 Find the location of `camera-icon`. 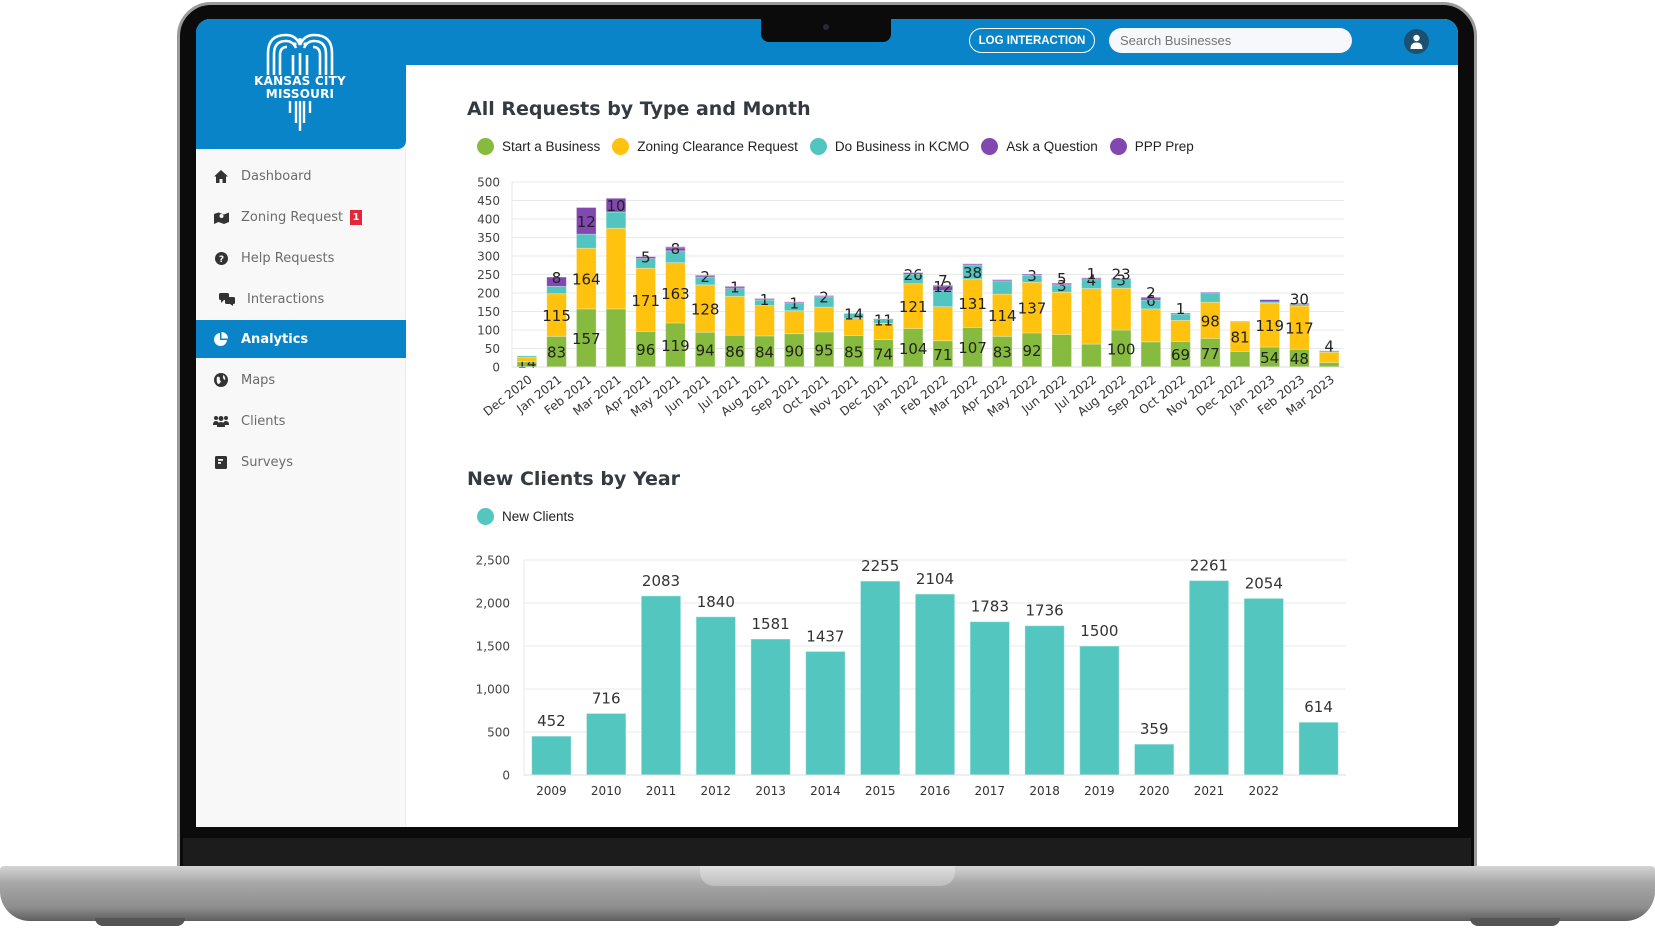

camera-icon is located at coordinates (826, 27).